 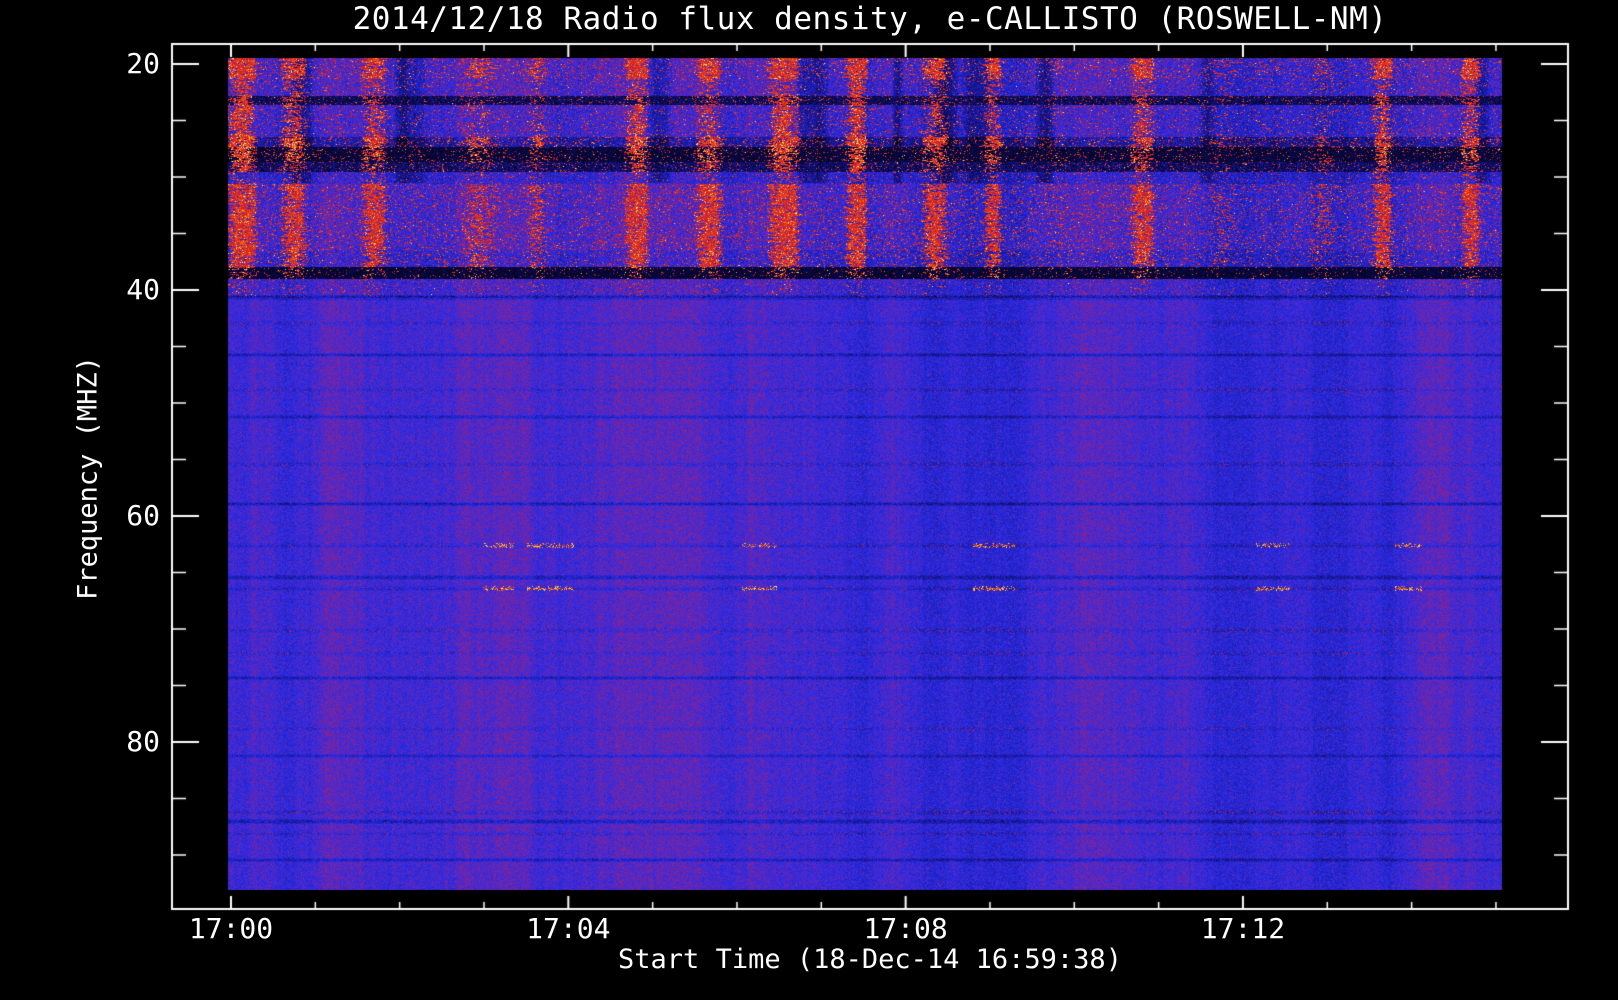 I want to click on y-tick-label: 20, so click(x=143, y=63).